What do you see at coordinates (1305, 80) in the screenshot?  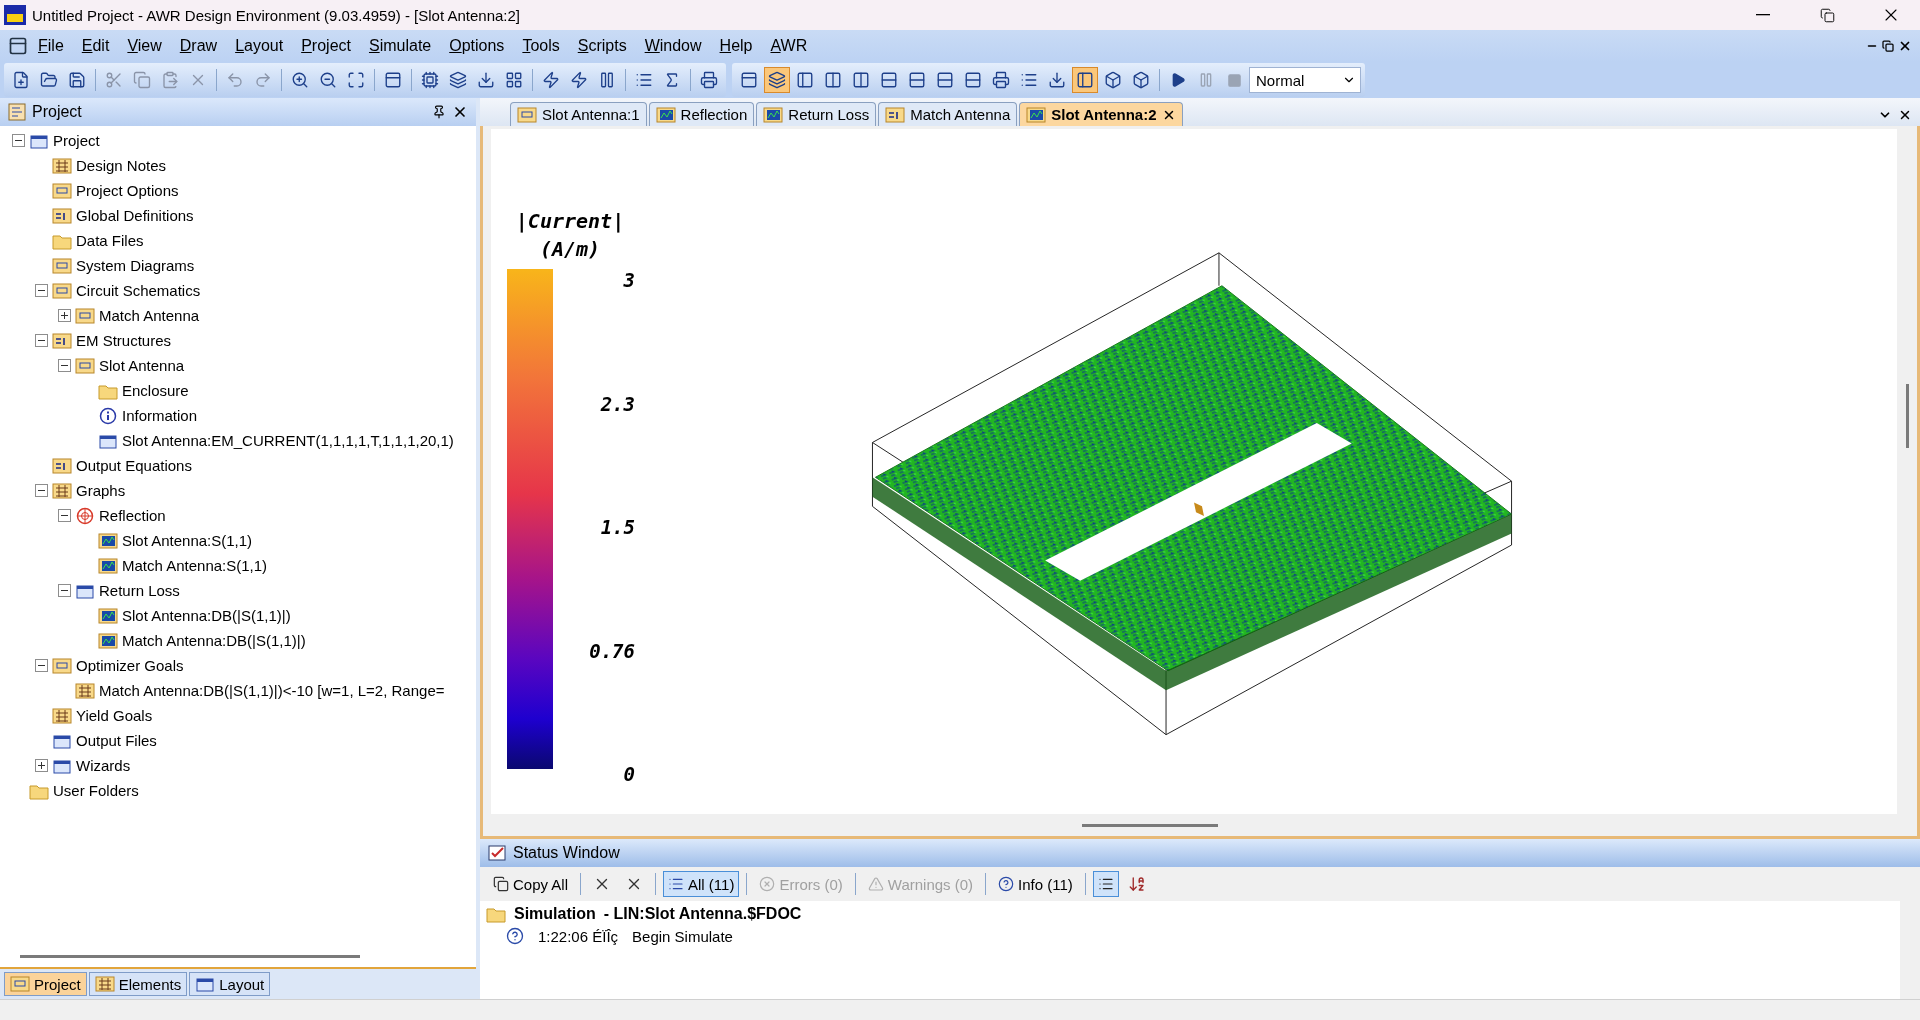 I see `mode-dropdown: Normal` at bounding box center [1305, 80].